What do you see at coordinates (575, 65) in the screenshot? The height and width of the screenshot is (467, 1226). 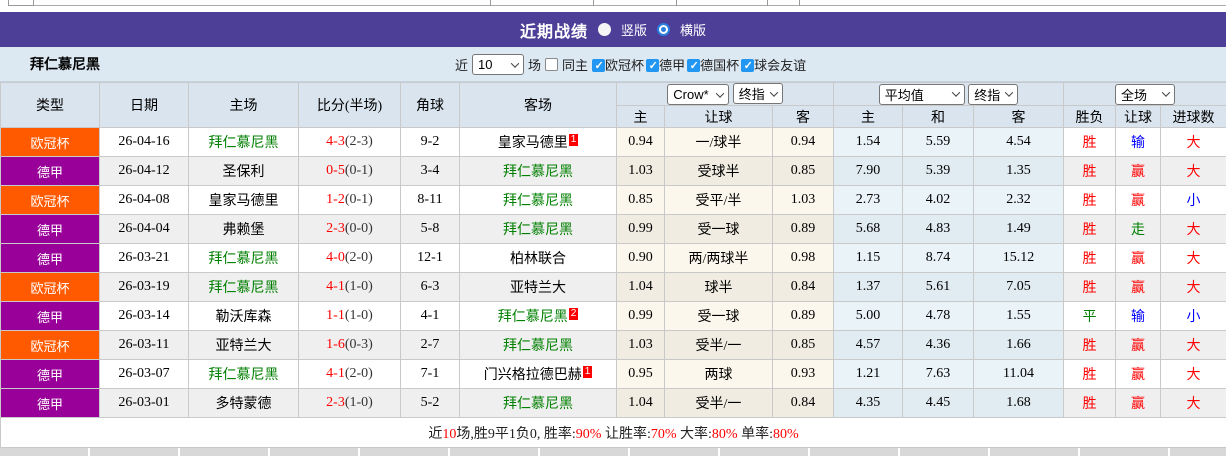 I see `same-home-label: 同主` at bounding box center [575, 65].